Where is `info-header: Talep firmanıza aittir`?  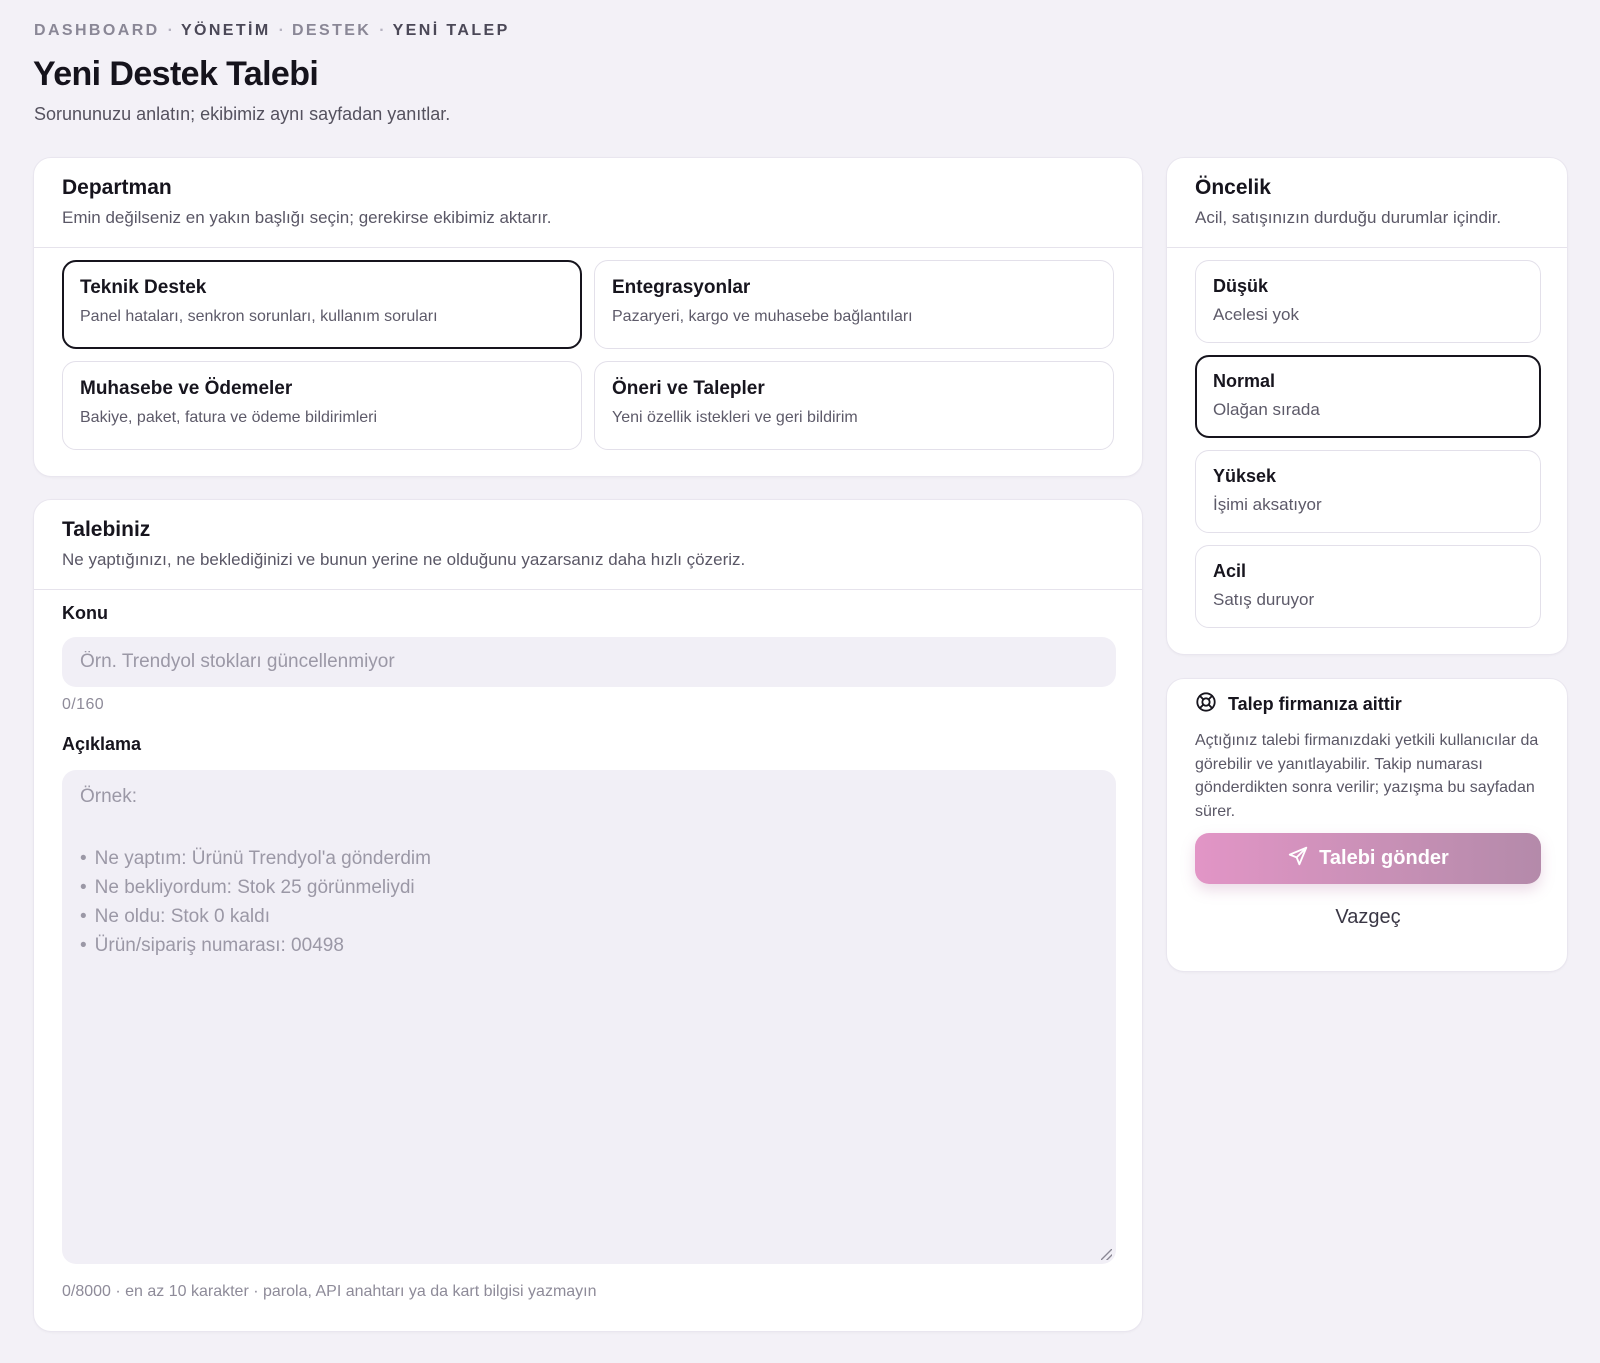
info-header: Talep firmanıza aittir is located at coordinates (1298, 704).